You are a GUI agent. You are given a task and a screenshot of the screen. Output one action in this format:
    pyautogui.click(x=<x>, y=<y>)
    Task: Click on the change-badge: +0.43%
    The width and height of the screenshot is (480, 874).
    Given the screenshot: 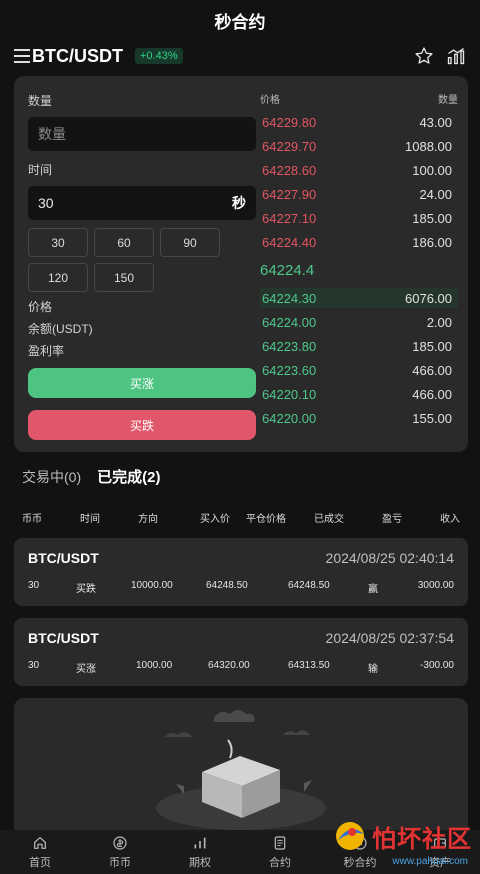 What is the action you would take?
    pyautogui.click(x=159, y=56)
    